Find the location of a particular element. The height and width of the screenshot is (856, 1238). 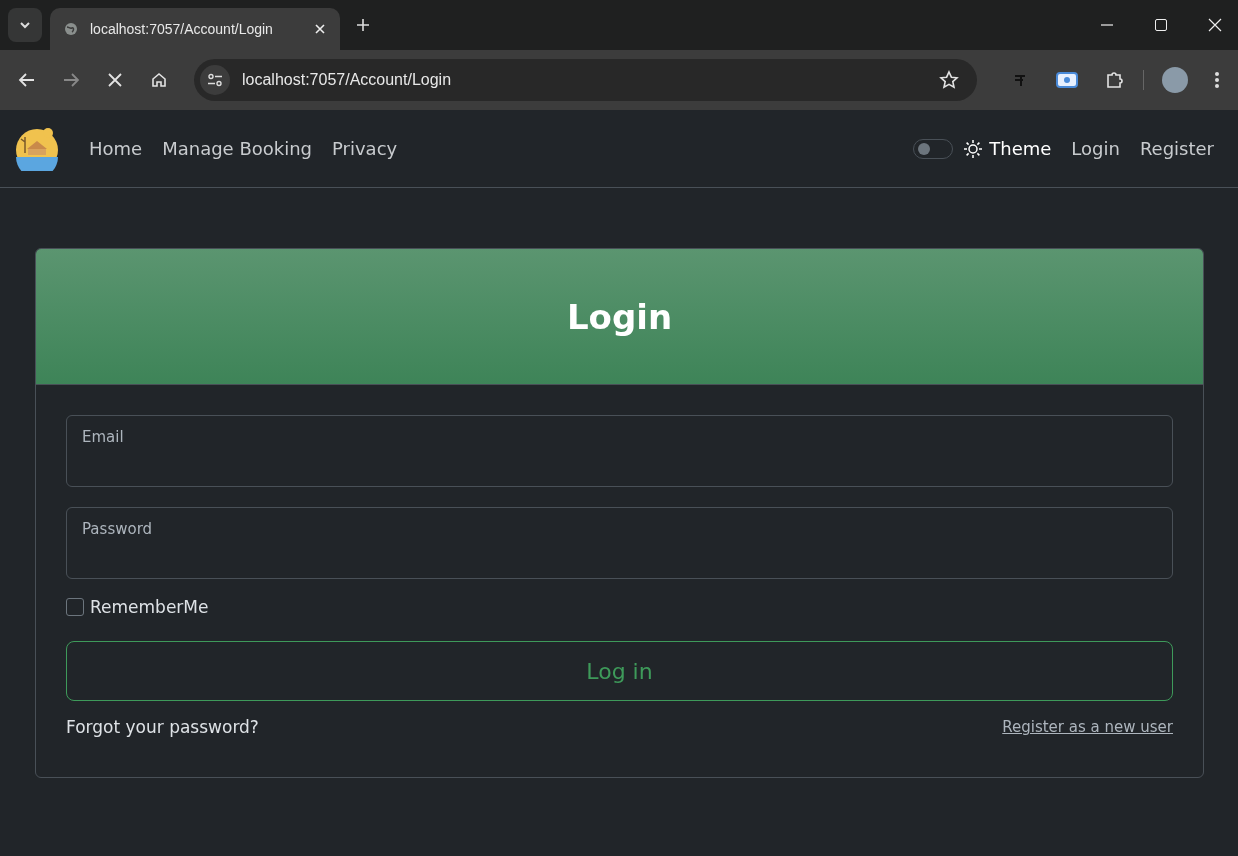

forward-arrow-icon is located at coordinates (71, 80).